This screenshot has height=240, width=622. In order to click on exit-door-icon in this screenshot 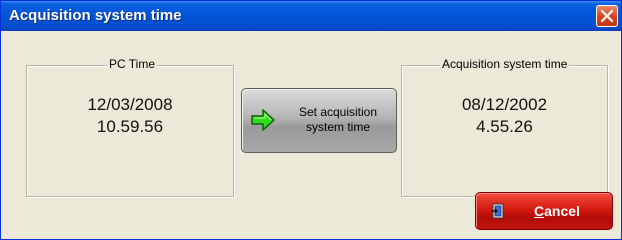, I will do `click(497, 211)`.